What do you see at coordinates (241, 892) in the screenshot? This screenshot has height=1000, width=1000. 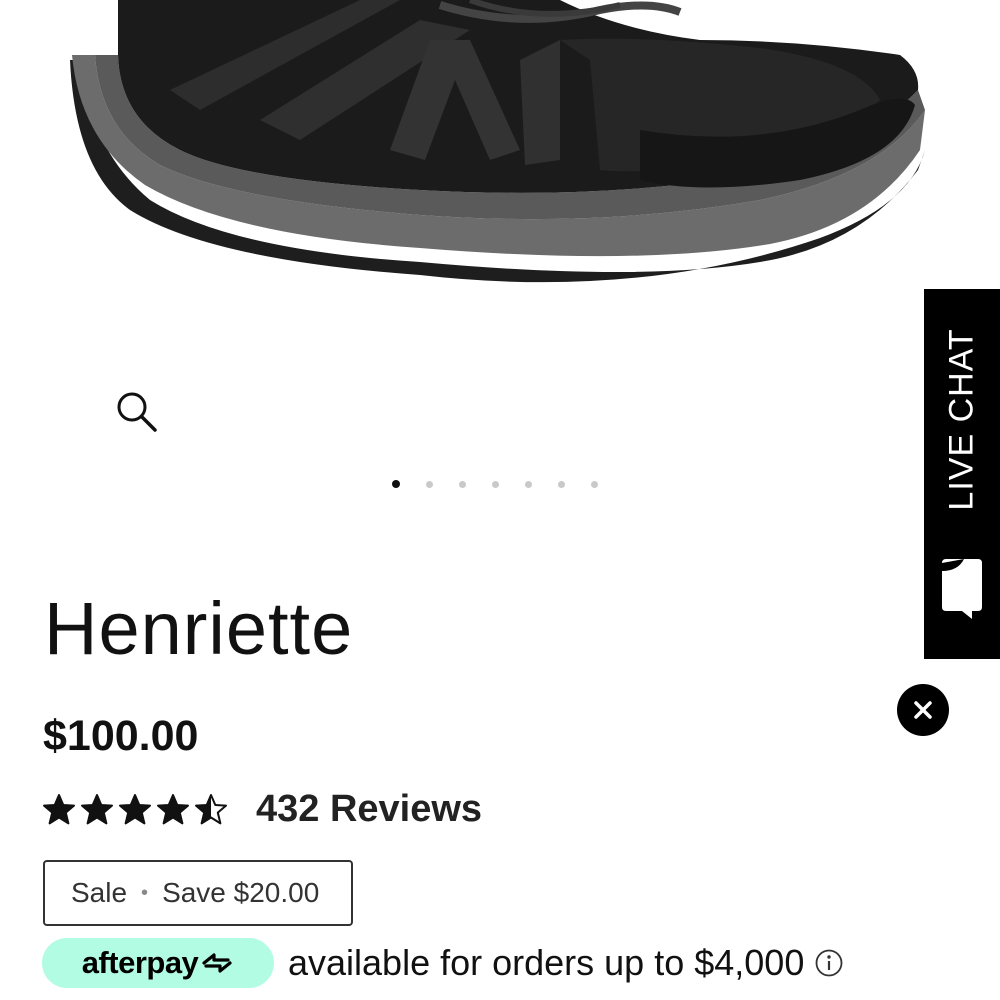 I see `save-amount: Save $20.00` at bounding box center [241, 892].